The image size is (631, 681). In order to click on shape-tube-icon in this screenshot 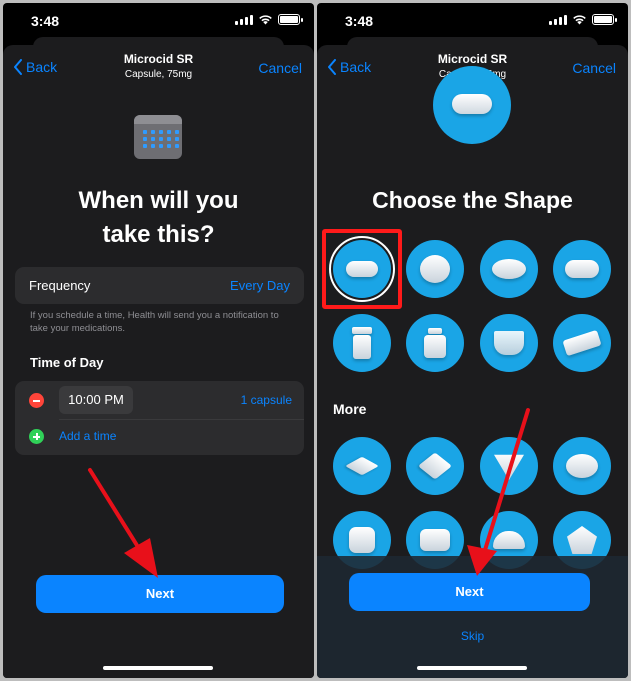, I will do `click(582, 343)`.